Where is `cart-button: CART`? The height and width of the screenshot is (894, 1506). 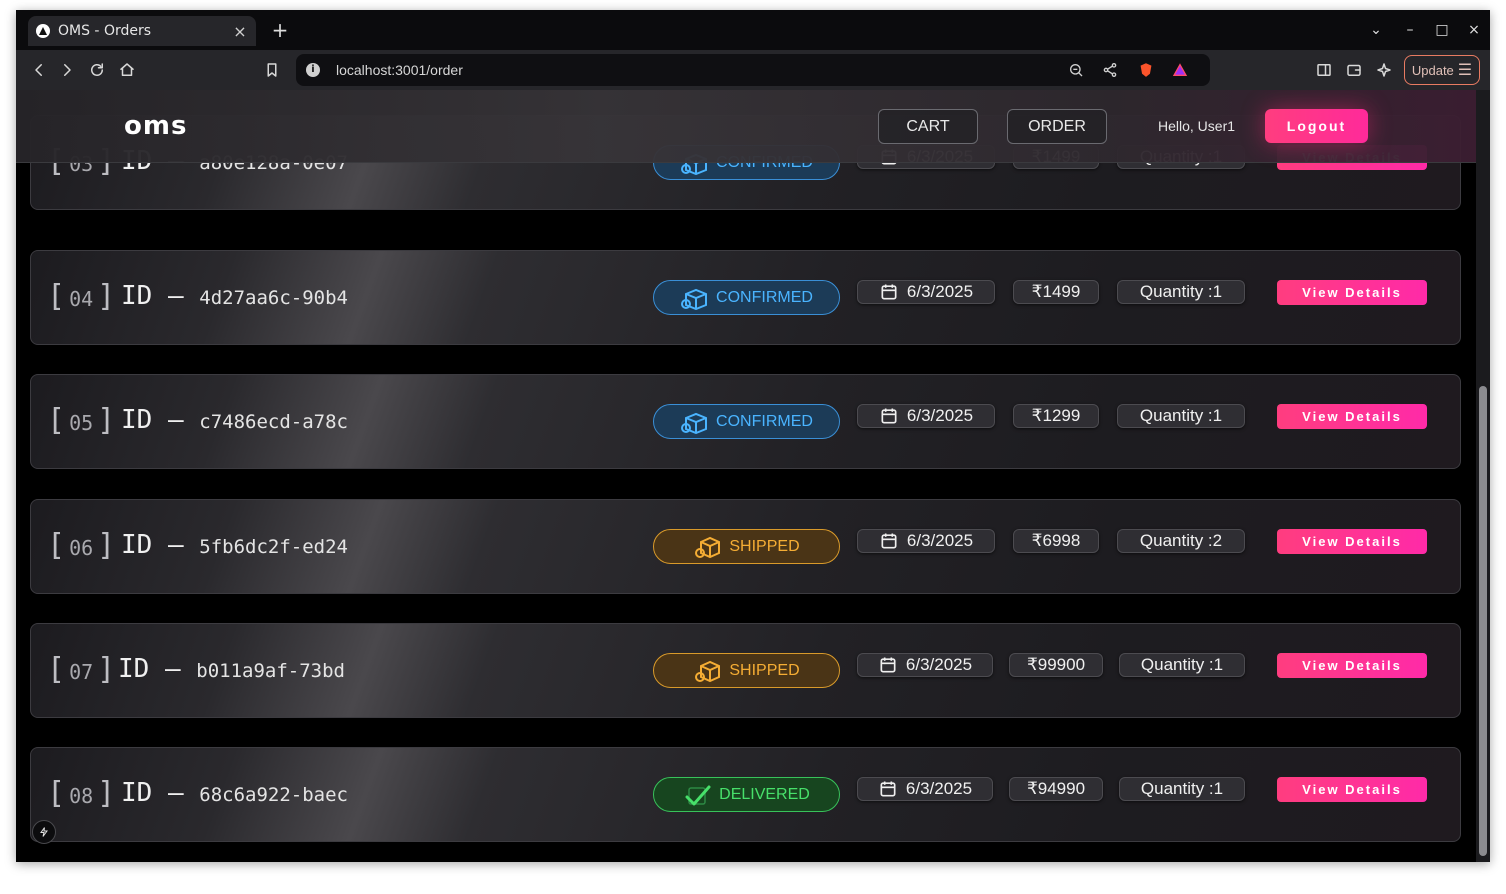
cart-button: CART is located at coordinates (928, 126).